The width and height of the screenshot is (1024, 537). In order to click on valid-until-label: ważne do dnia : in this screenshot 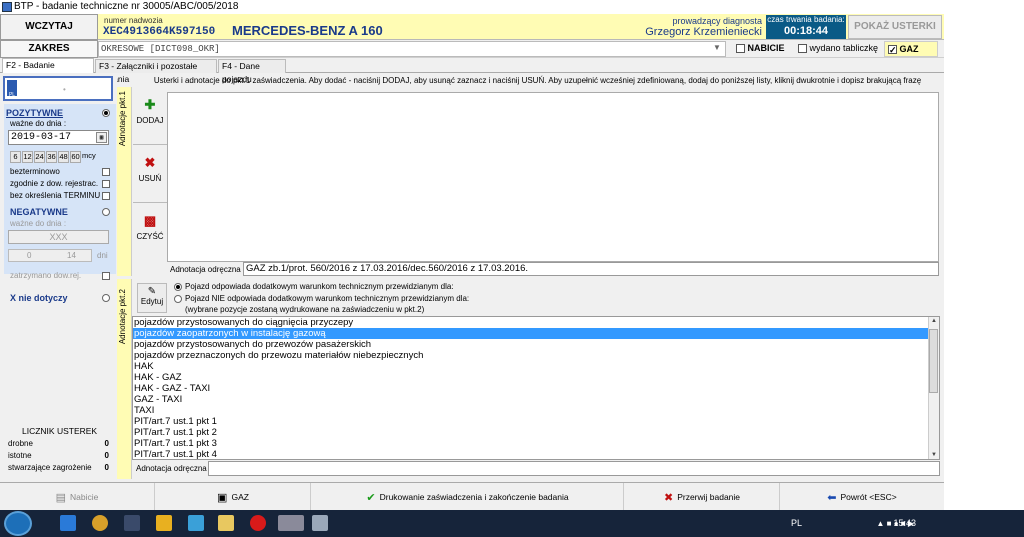, I will do `click(38, 123)`.